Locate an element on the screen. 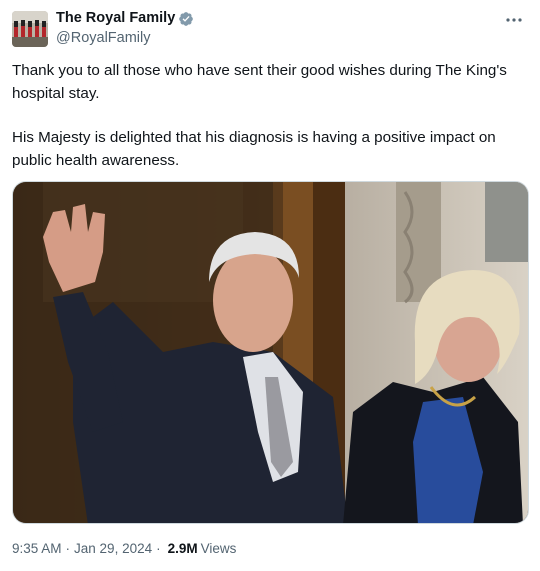  author-handle: @RoyalFamily is located at coordinates (125, 38).